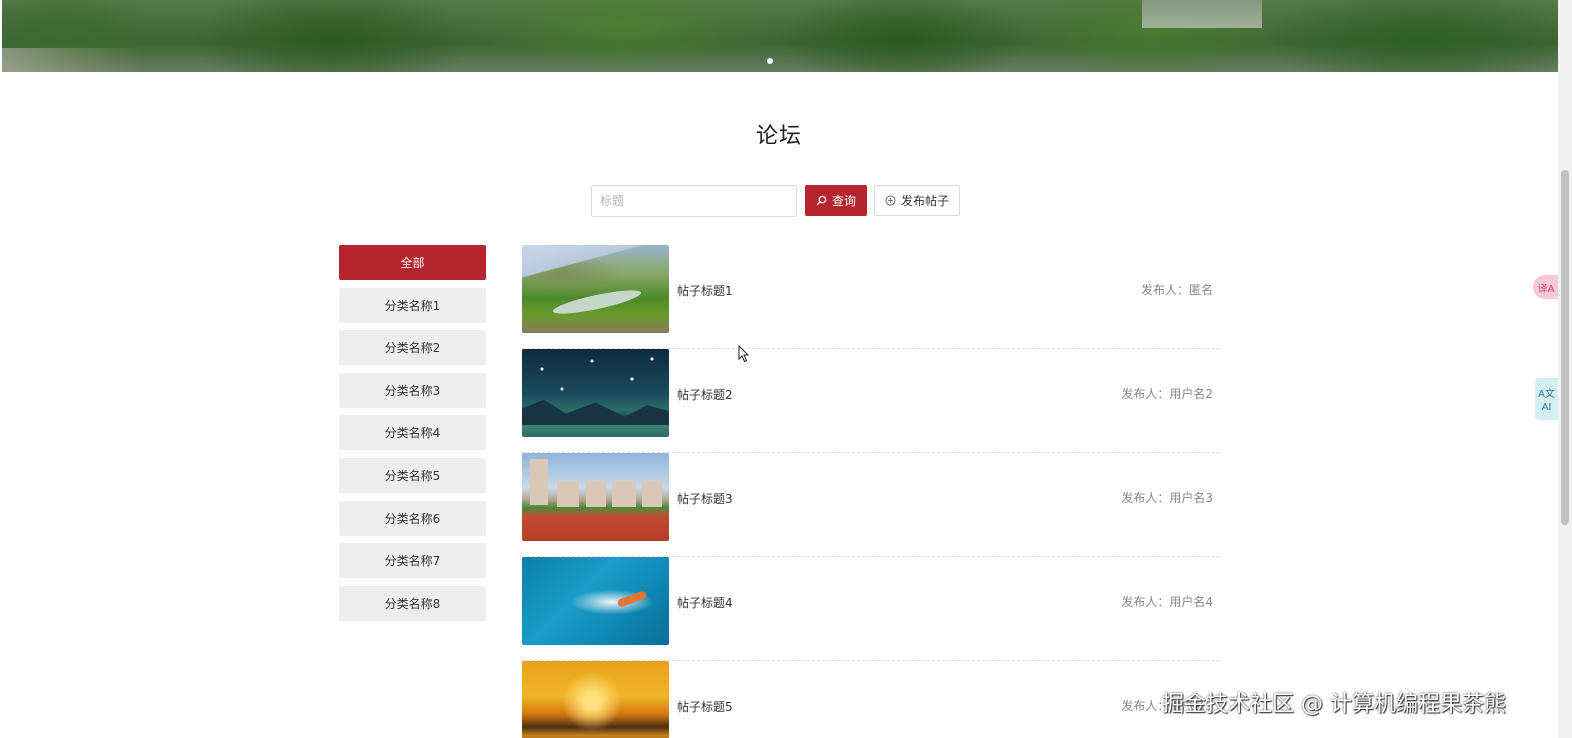  I want to click on post-author: 发布人：匿名, so click(1176, 290).